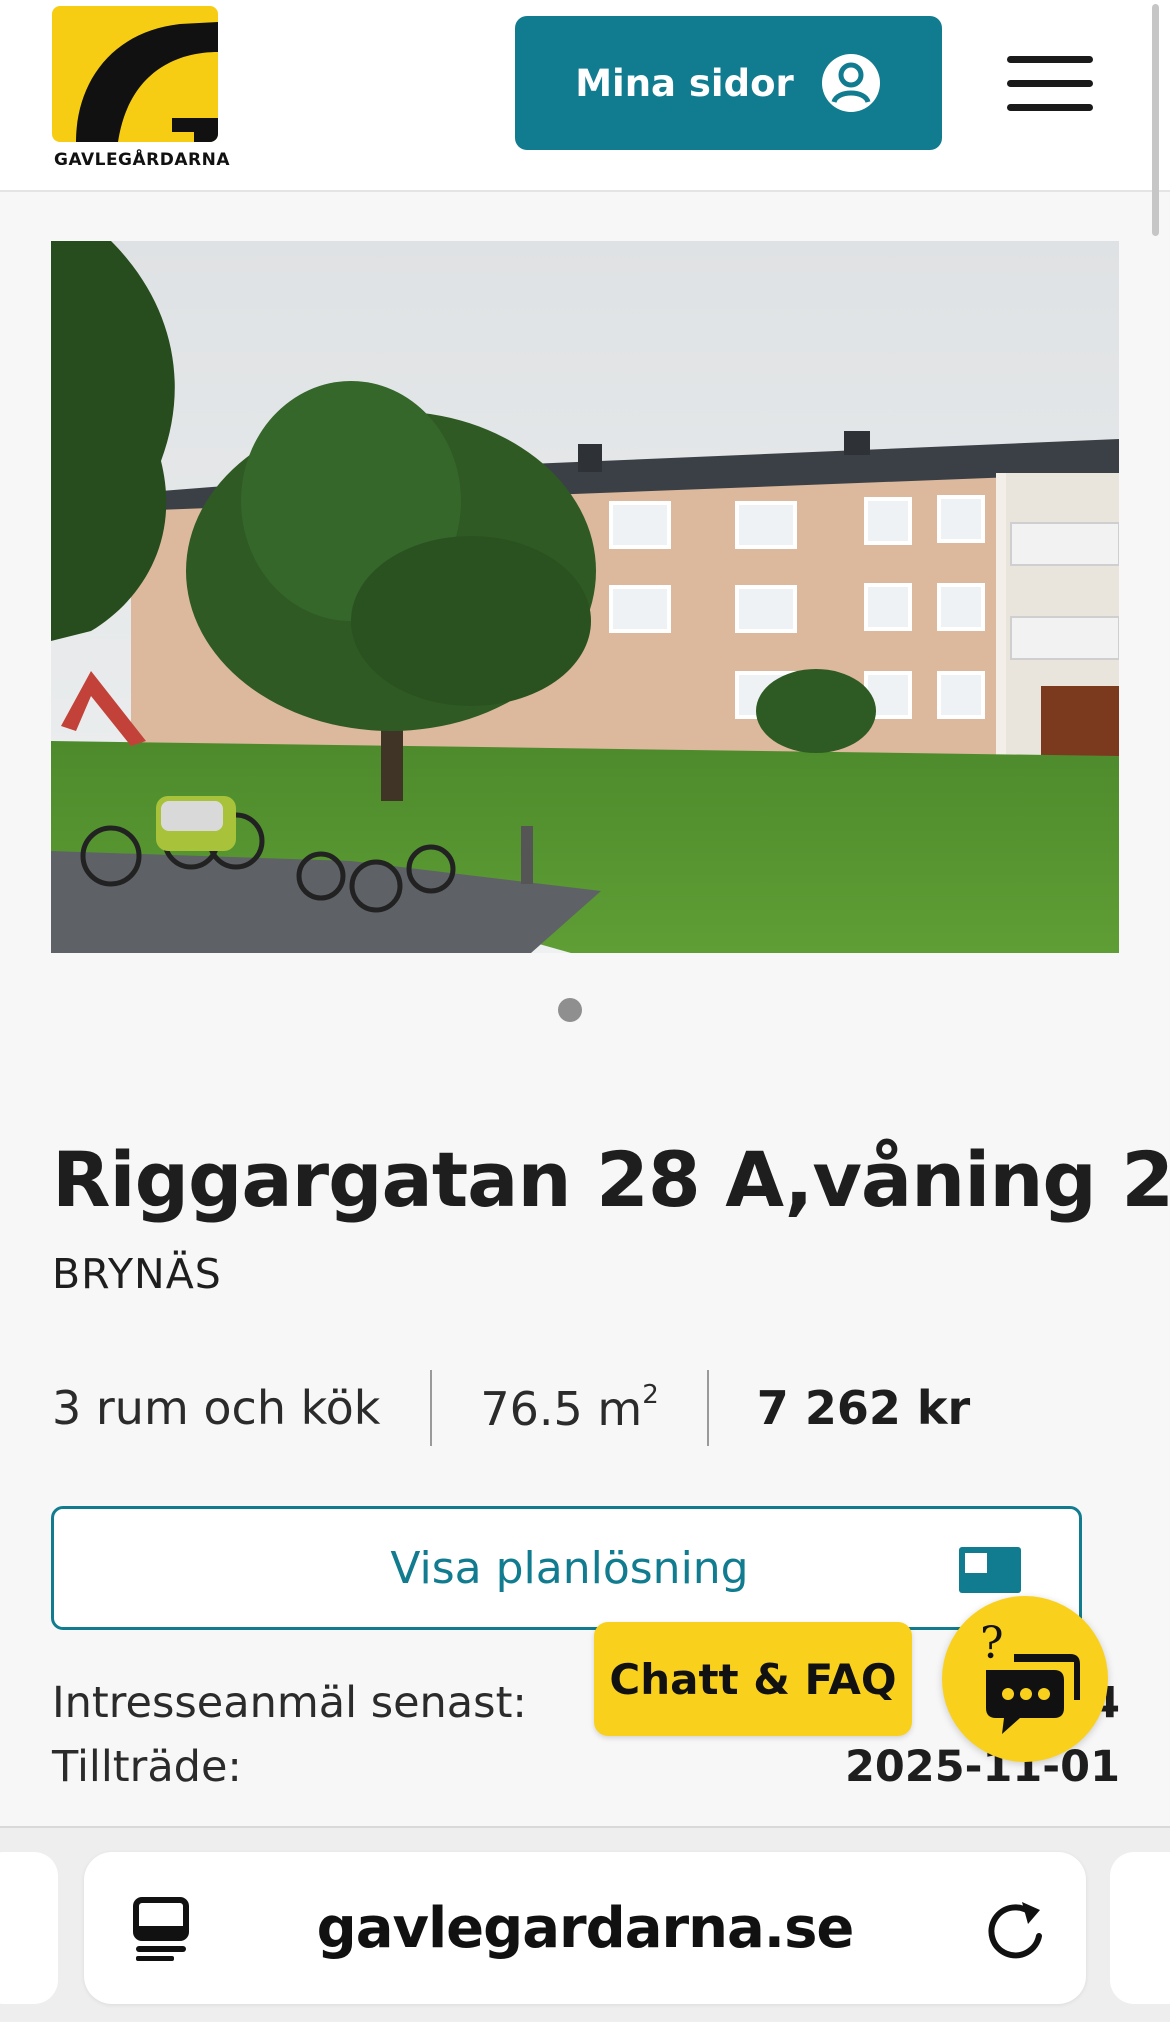  What do you see at coordinates (142, 160) in the screenshot?
I see `logo-text: GAVLEGÅRDARNA` at bounding box center [142, 160].